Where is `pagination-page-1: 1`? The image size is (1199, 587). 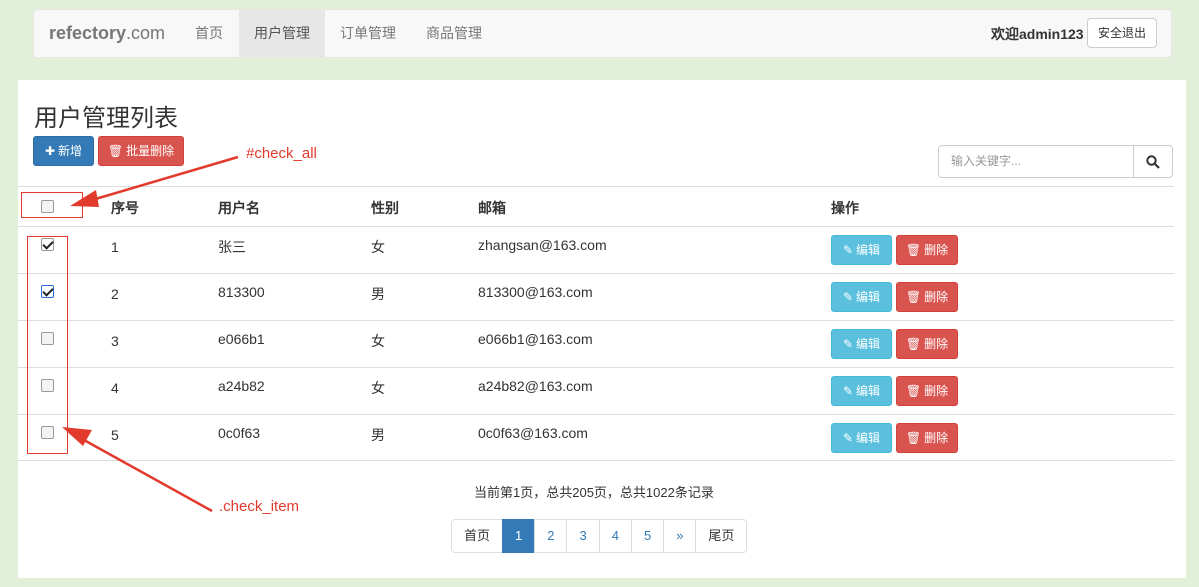
pagination-page-1: 1 is located at coordinates (519, 536).